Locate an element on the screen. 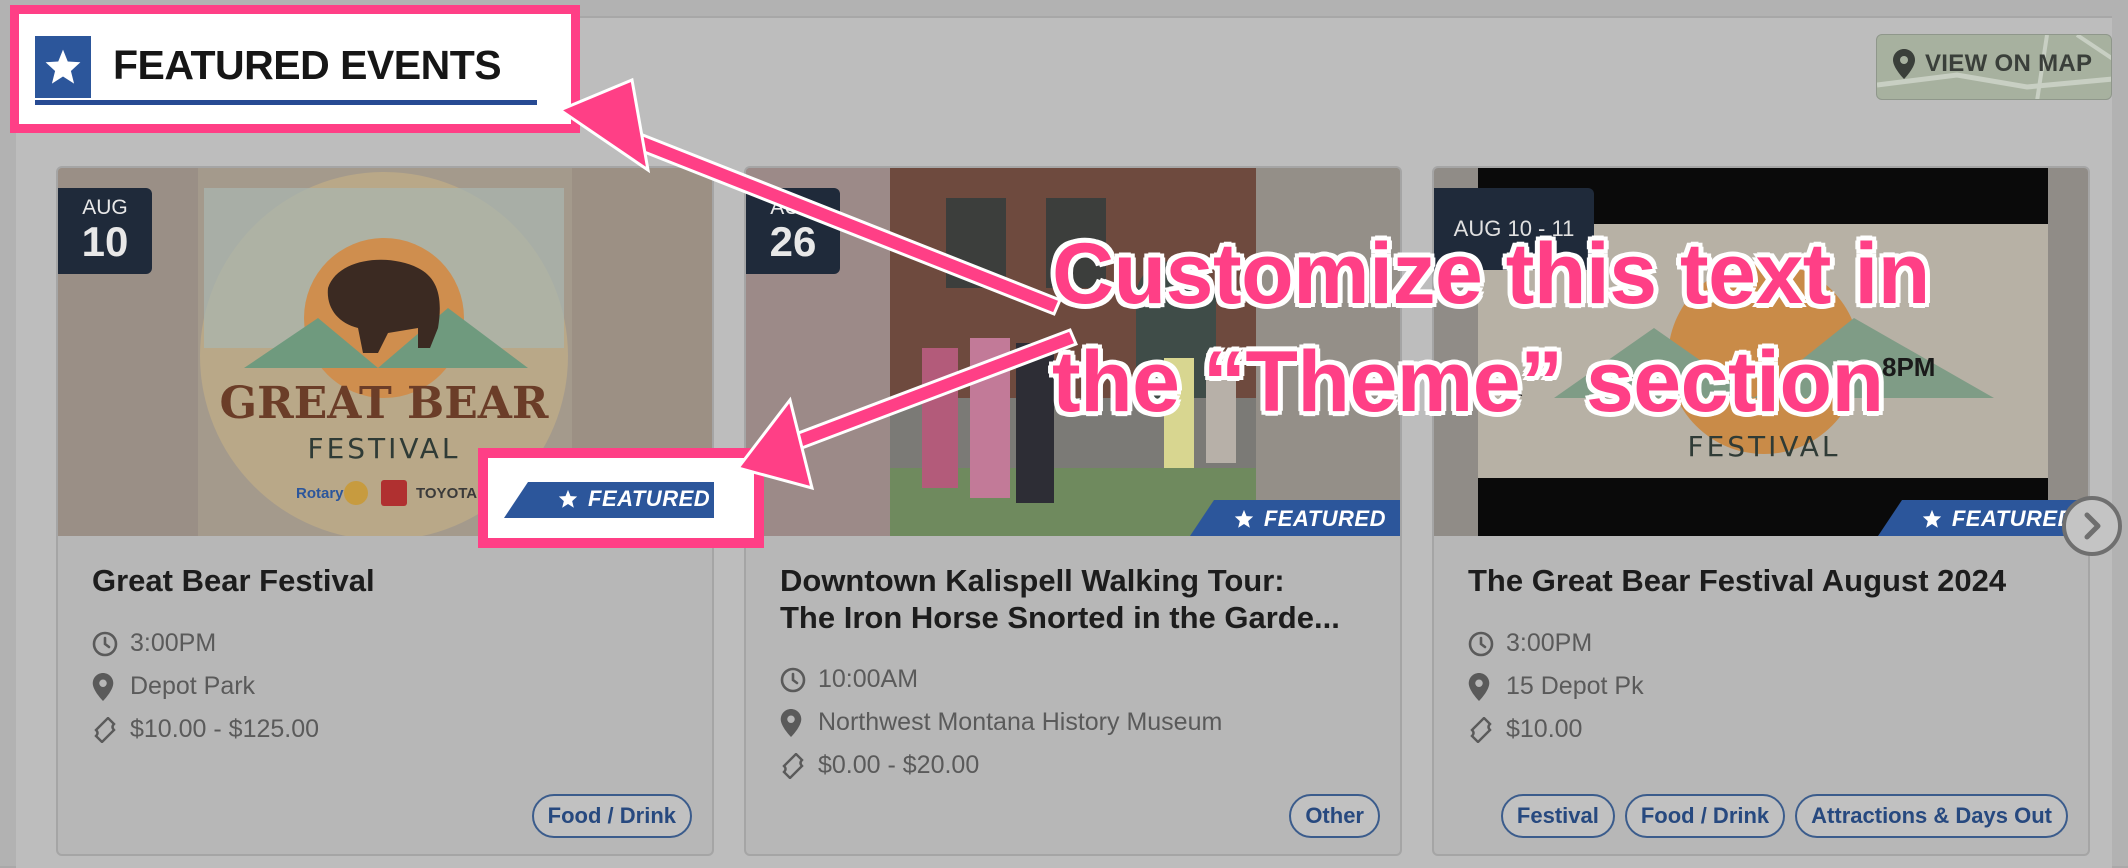 The width and height of the screenshot is (2128, 868). annotation-line1: Customize this text in is located at coordinates (1491, 274).